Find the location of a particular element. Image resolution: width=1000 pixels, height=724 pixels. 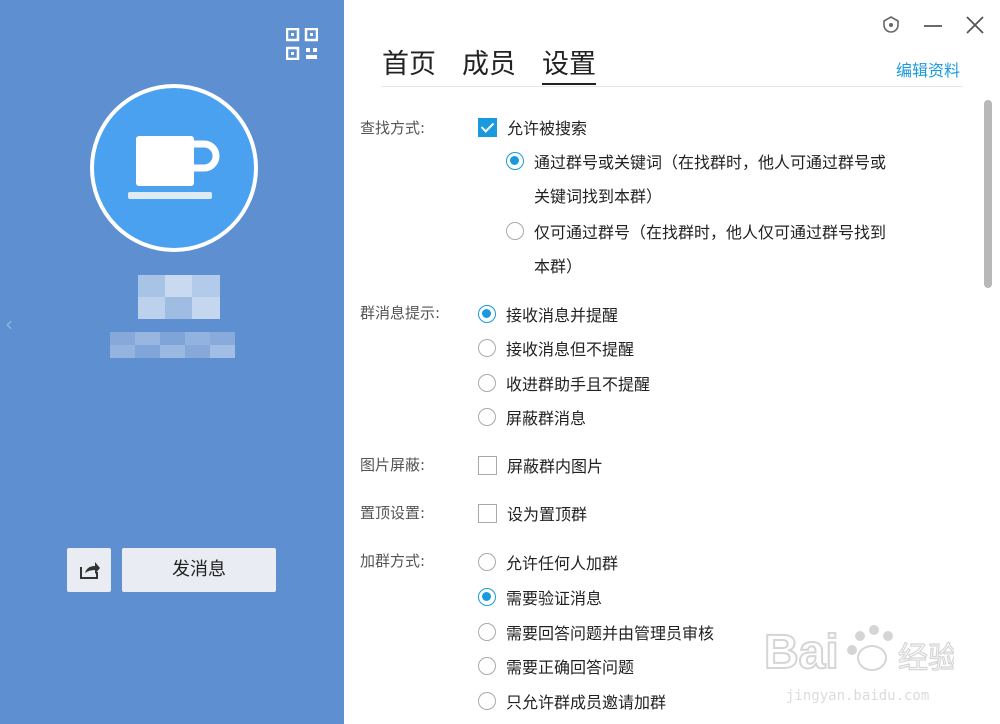

tab-home: 首页 is located at coordinates (409, 62).